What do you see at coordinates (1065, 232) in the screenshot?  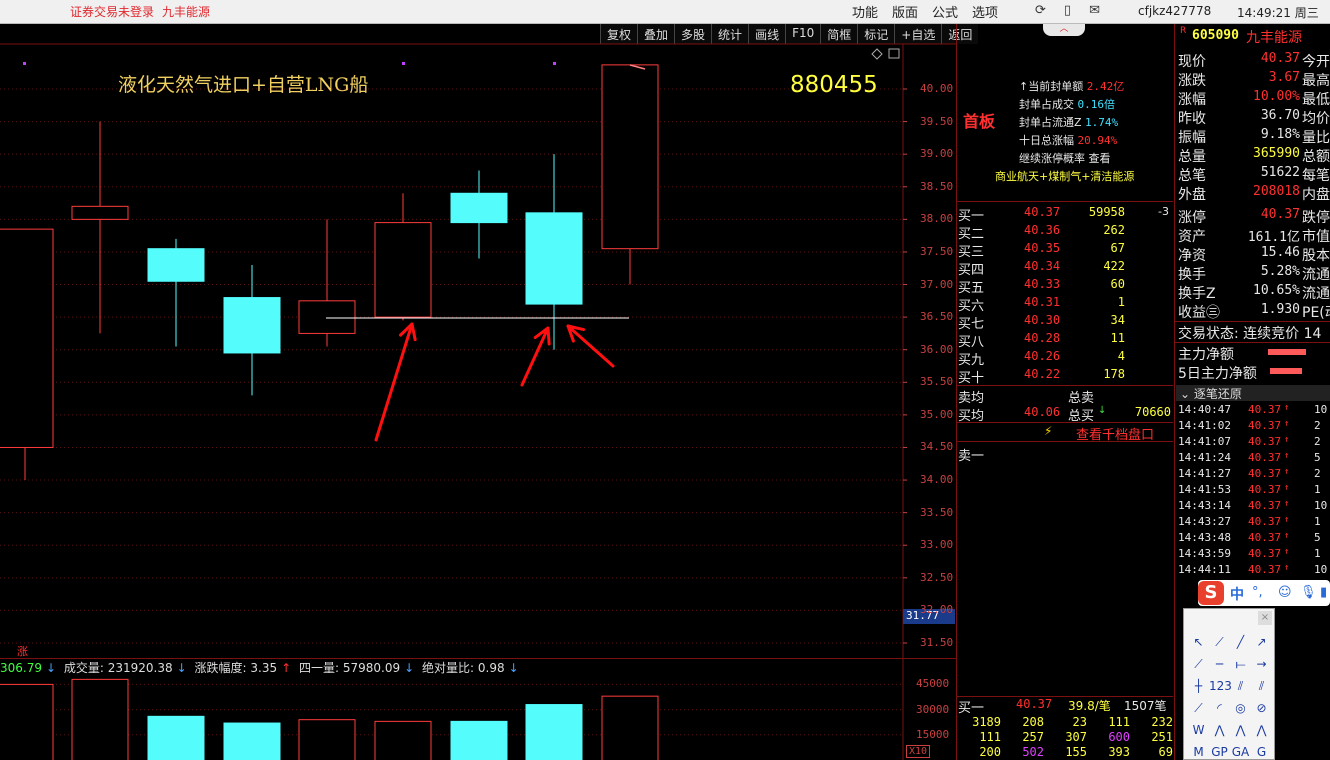 I see `order-book-row: 买二 40.36 262` at bounding box center [1065, 232].